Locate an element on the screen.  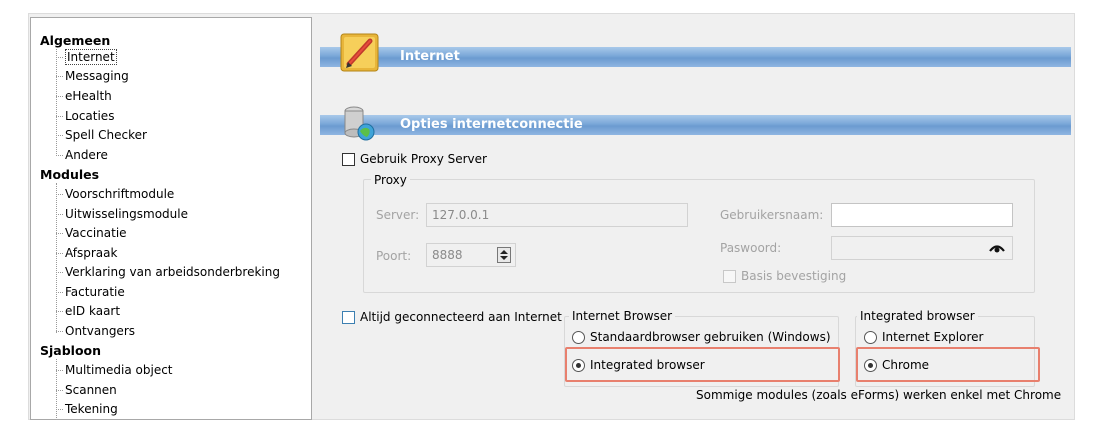
tree-item-voorschriftmodule: Voorschriftmodule is located at coordinates (119, 194).